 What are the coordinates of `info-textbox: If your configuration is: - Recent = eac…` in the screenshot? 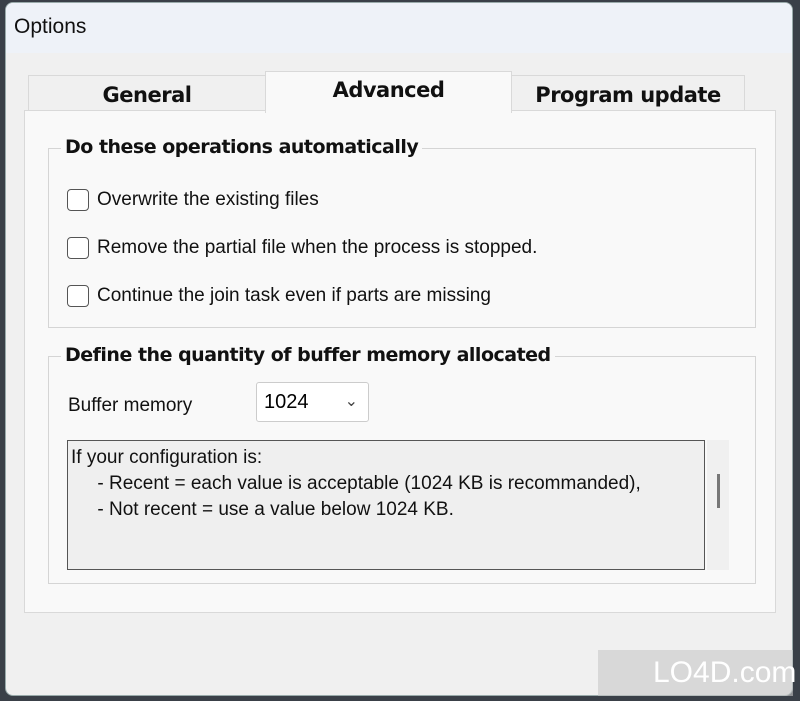 It's located at (386, 505).